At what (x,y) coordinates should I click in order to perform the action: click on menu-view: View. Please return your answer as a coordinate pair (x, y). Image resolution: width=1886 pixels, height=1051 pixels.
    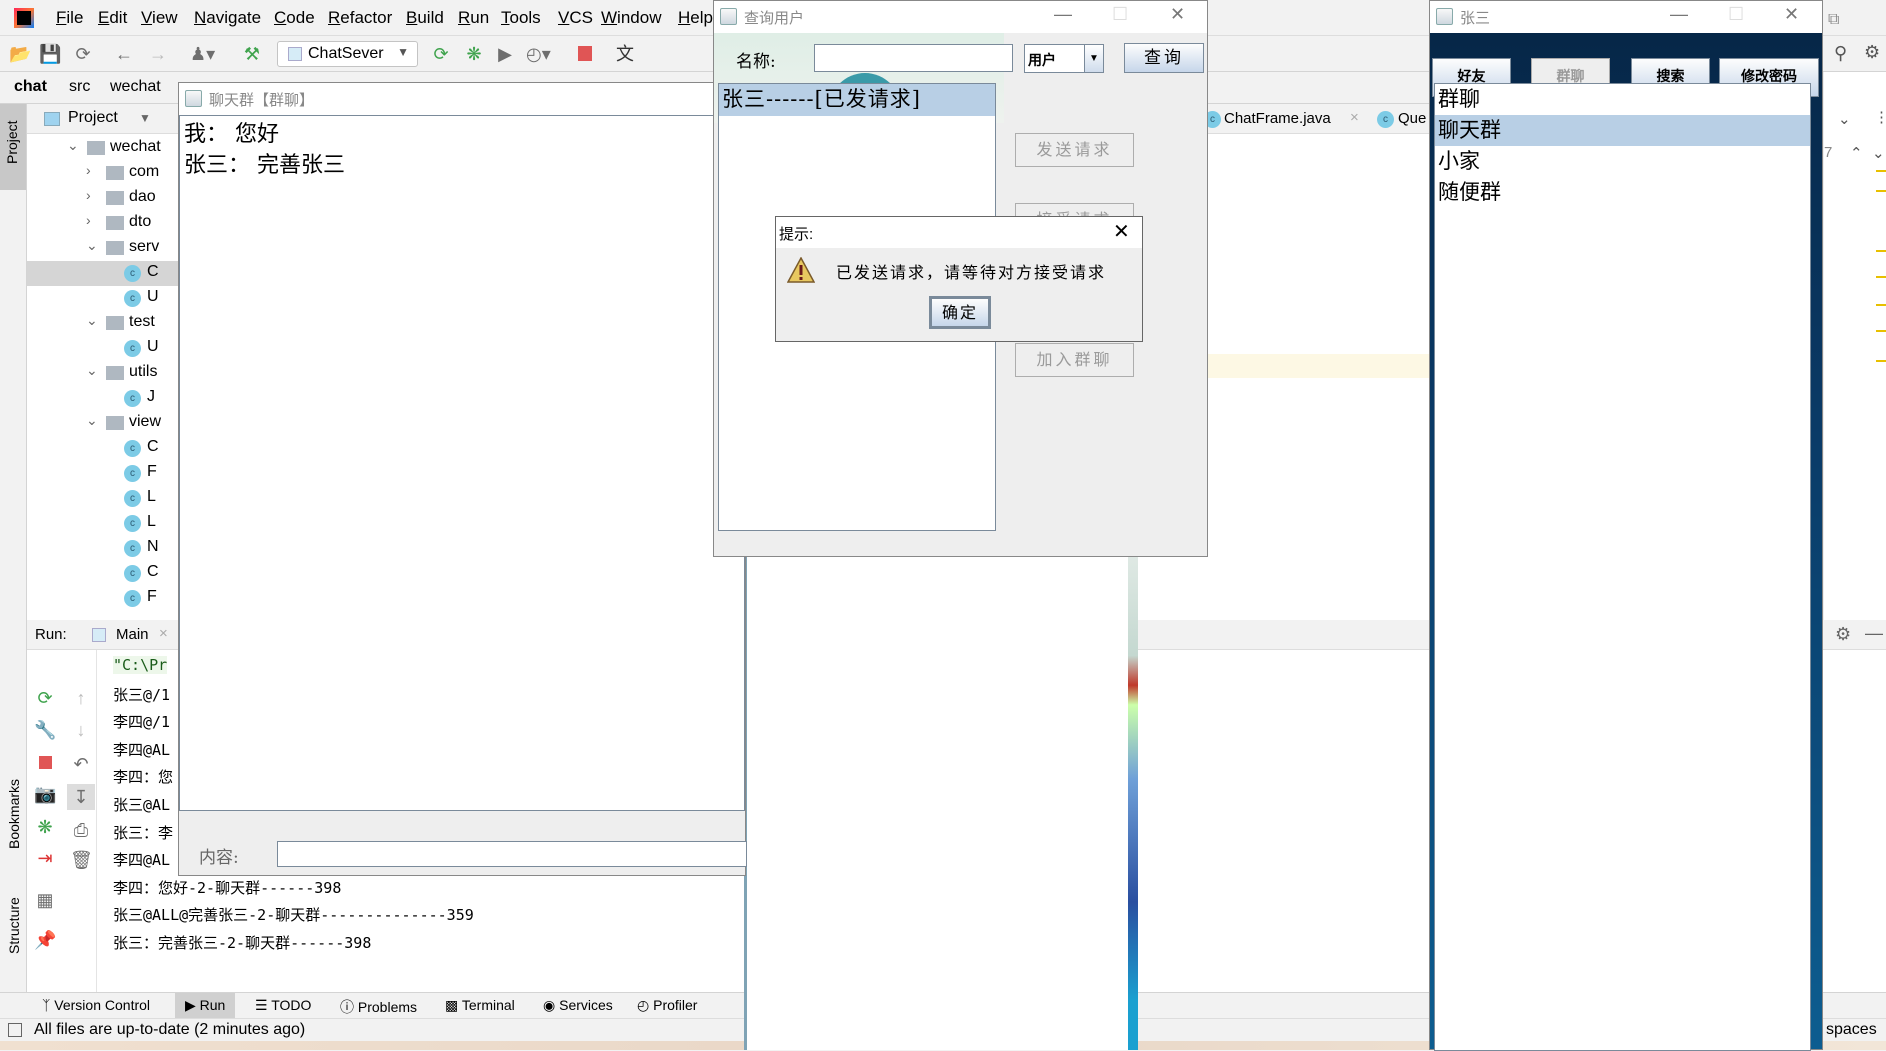
    Looking at the image, I should click on (159, 18).